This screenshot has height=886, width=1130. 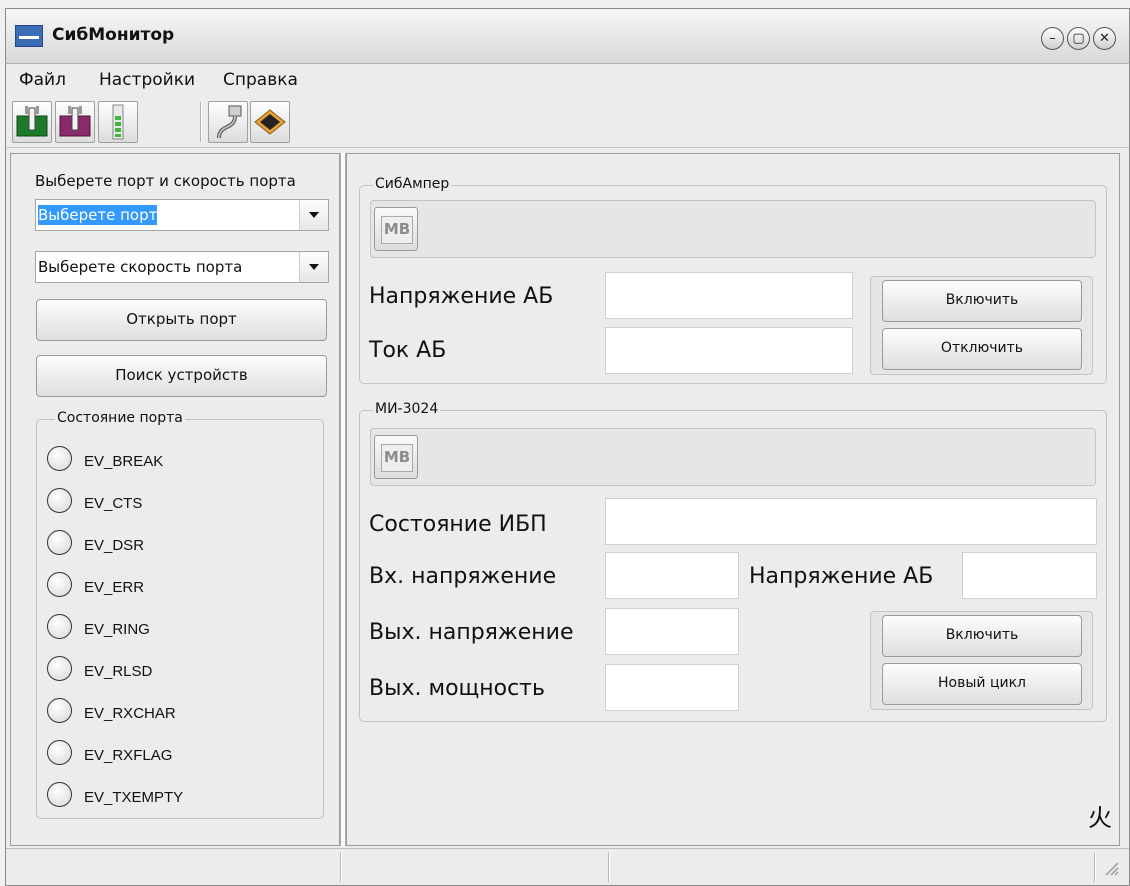 What do you see at coordinates (982, 349) in the screenshot?
I see `sibamper-off-button: Отключить` at bounding box center [982, 349].